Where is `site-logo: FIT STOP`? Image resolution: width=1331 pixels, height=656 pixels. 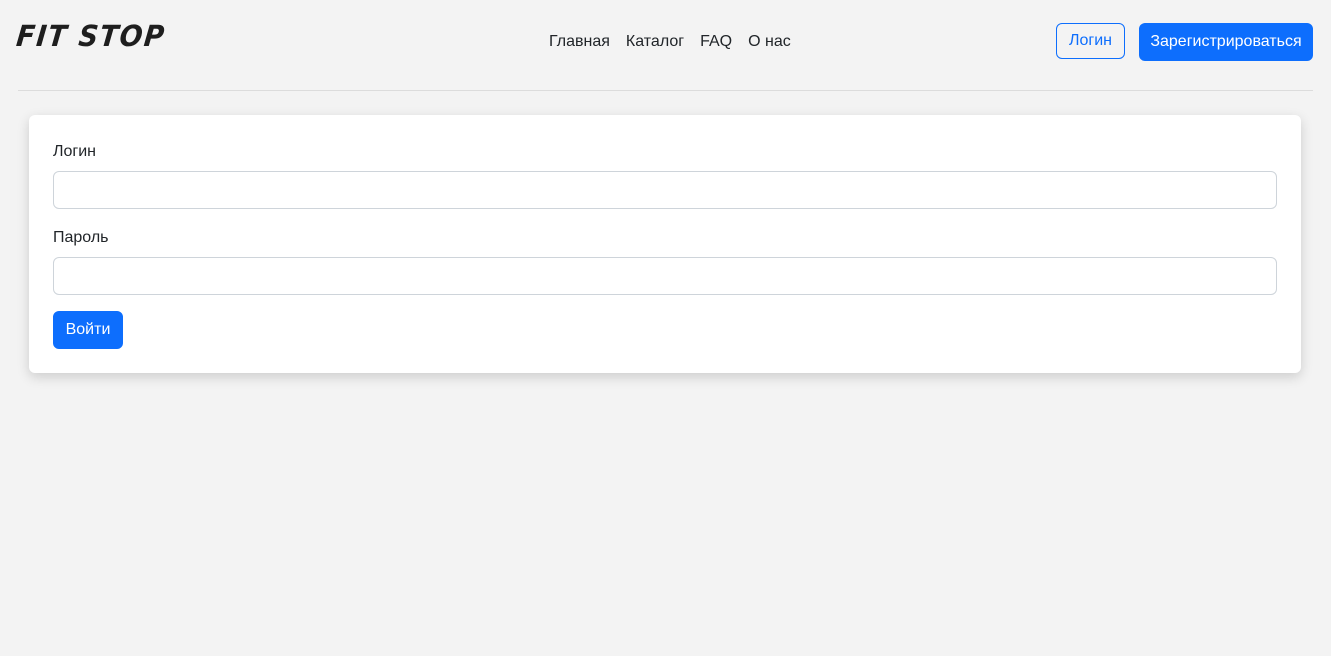
site-logo: FIT STOP is located at coordinates (91, 36).